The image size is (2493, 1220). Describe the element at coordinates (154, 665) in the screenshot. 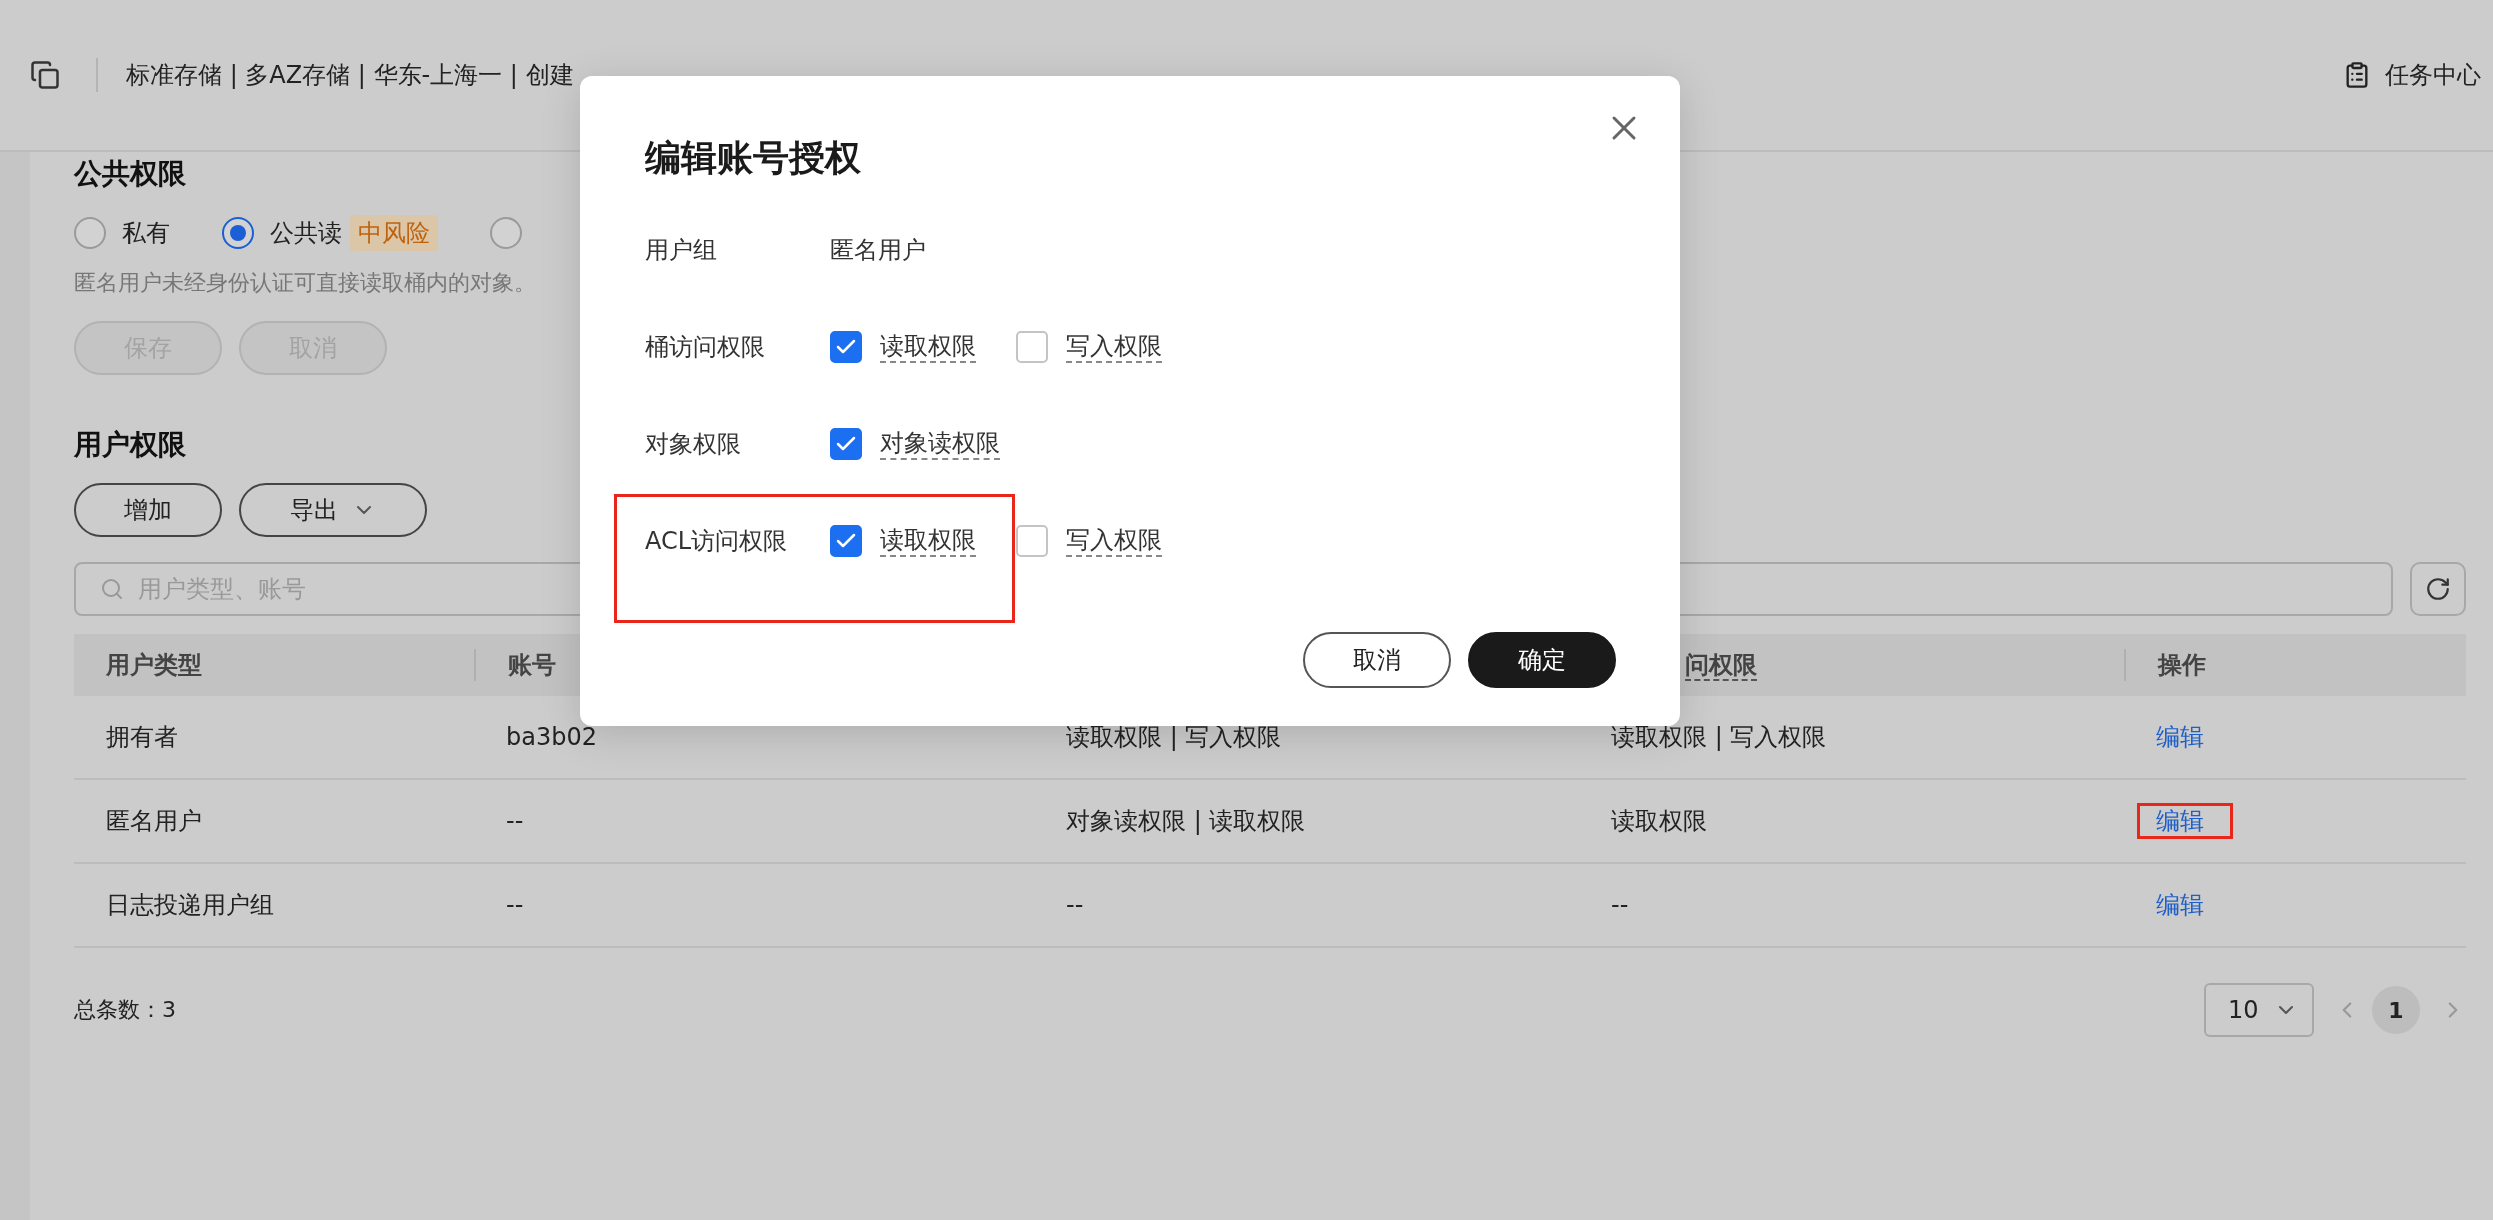

I see `column-header: 用户类型` at that location.